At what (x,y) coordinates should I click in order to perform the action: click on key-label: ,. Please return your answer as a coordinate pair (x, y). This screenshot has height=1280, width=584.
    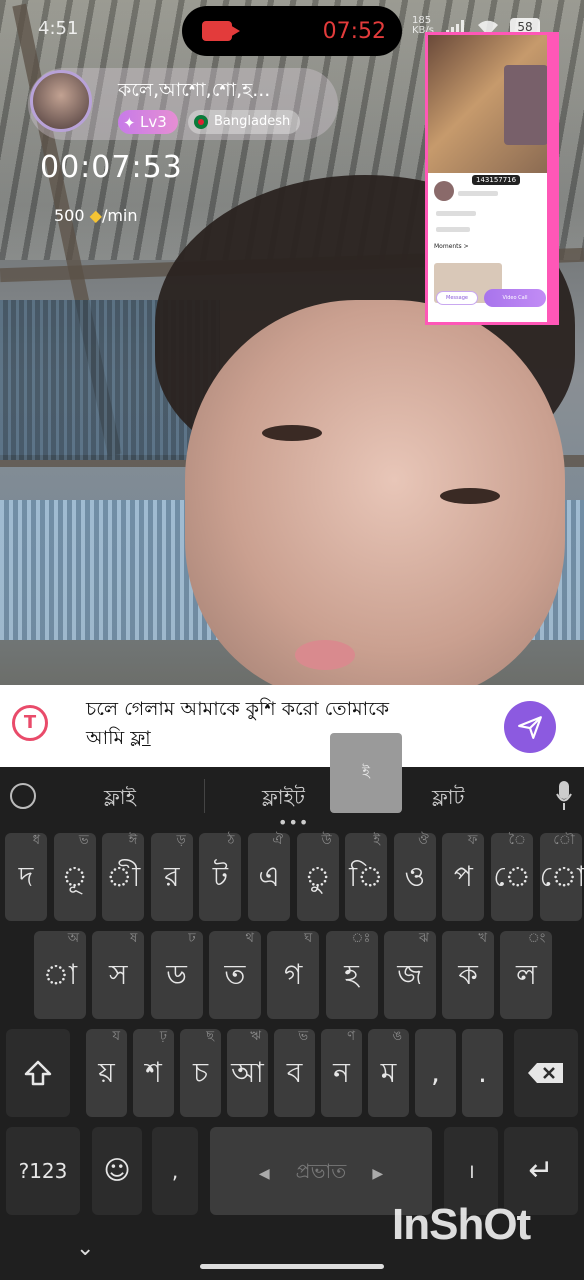
    Looking at the image, I should click on (175, 1171).